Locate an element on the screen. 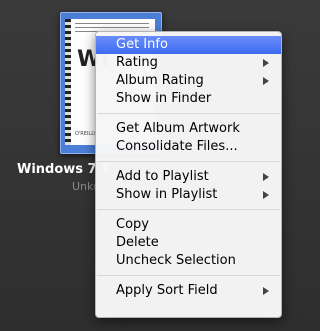 This screenshot has height=331, width=320. menu-item-copy: Copy is located at coordinates (188, 225).